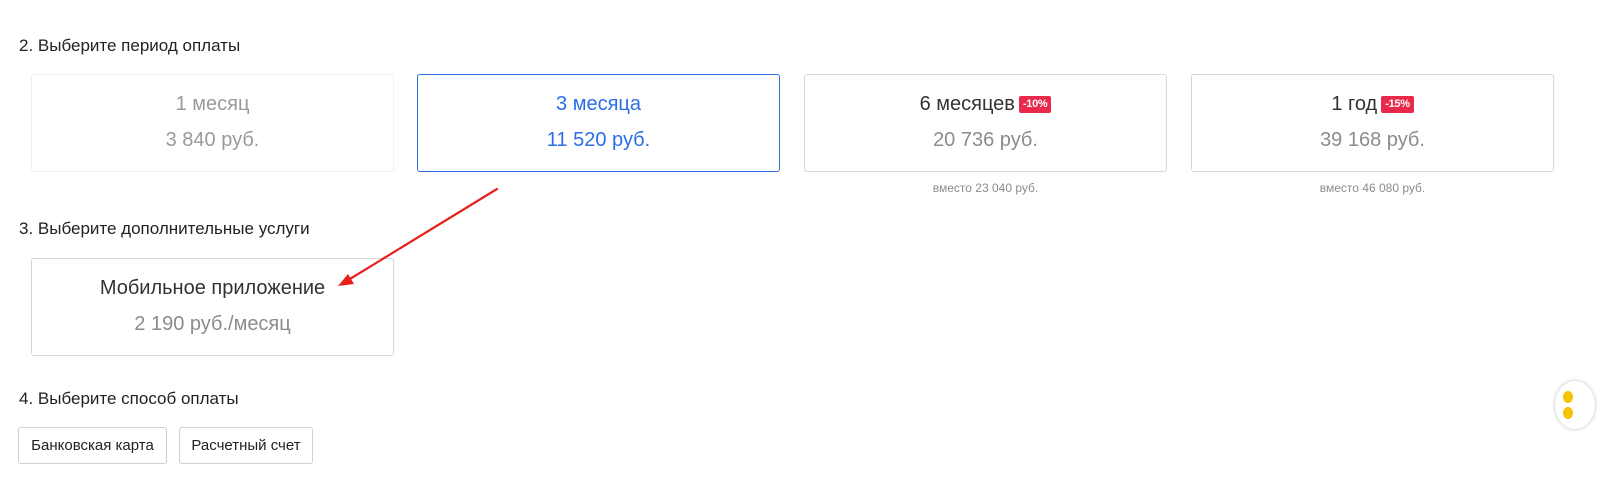  I want to click on addon-name: Мобильное приложение, so click(212, 288).